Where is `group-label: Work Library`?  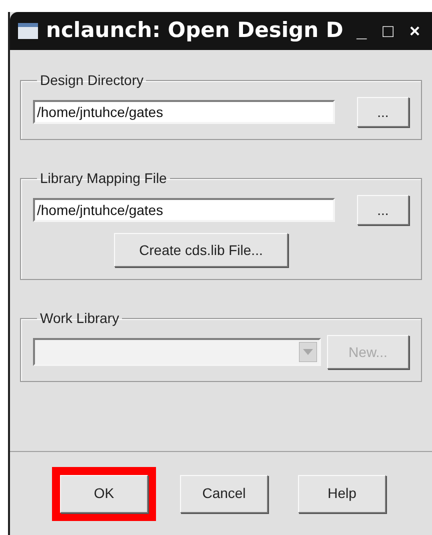 group-label: Work Library is located at coordinates (79, 318).